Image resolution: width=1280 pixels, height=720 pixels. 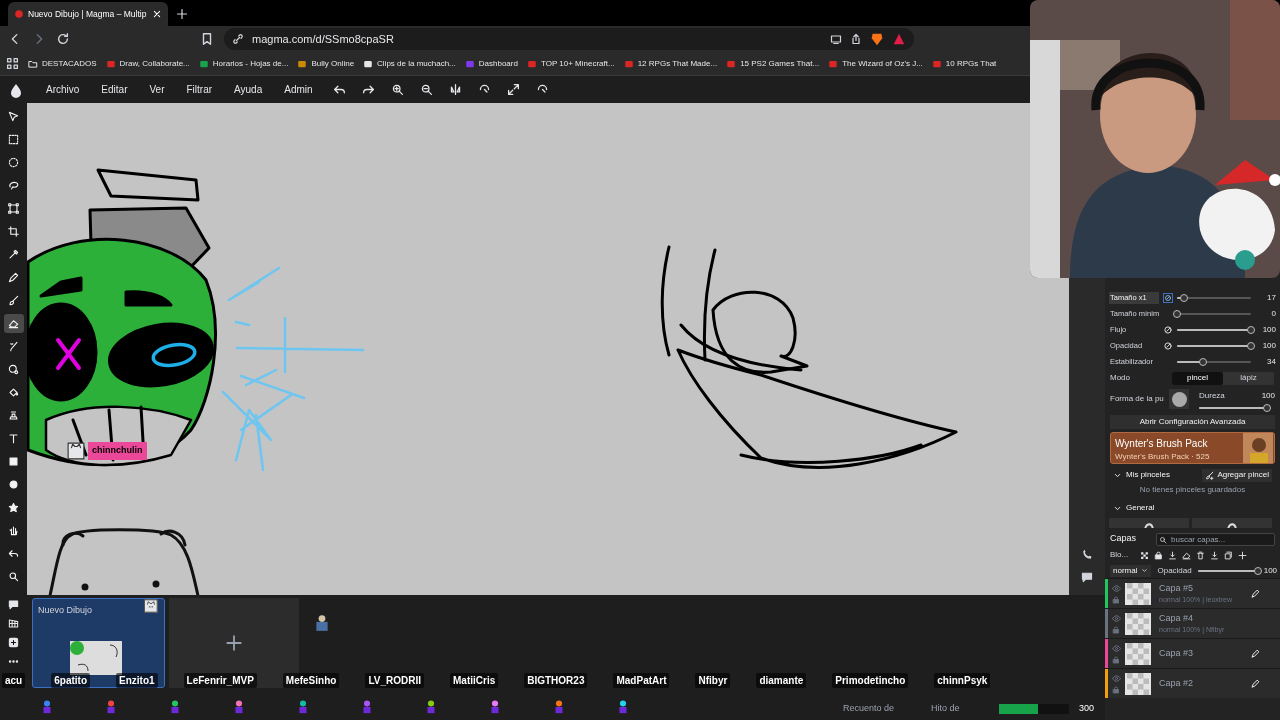 I want to click on menu-item: Archivo, so click(x=63, y=89).